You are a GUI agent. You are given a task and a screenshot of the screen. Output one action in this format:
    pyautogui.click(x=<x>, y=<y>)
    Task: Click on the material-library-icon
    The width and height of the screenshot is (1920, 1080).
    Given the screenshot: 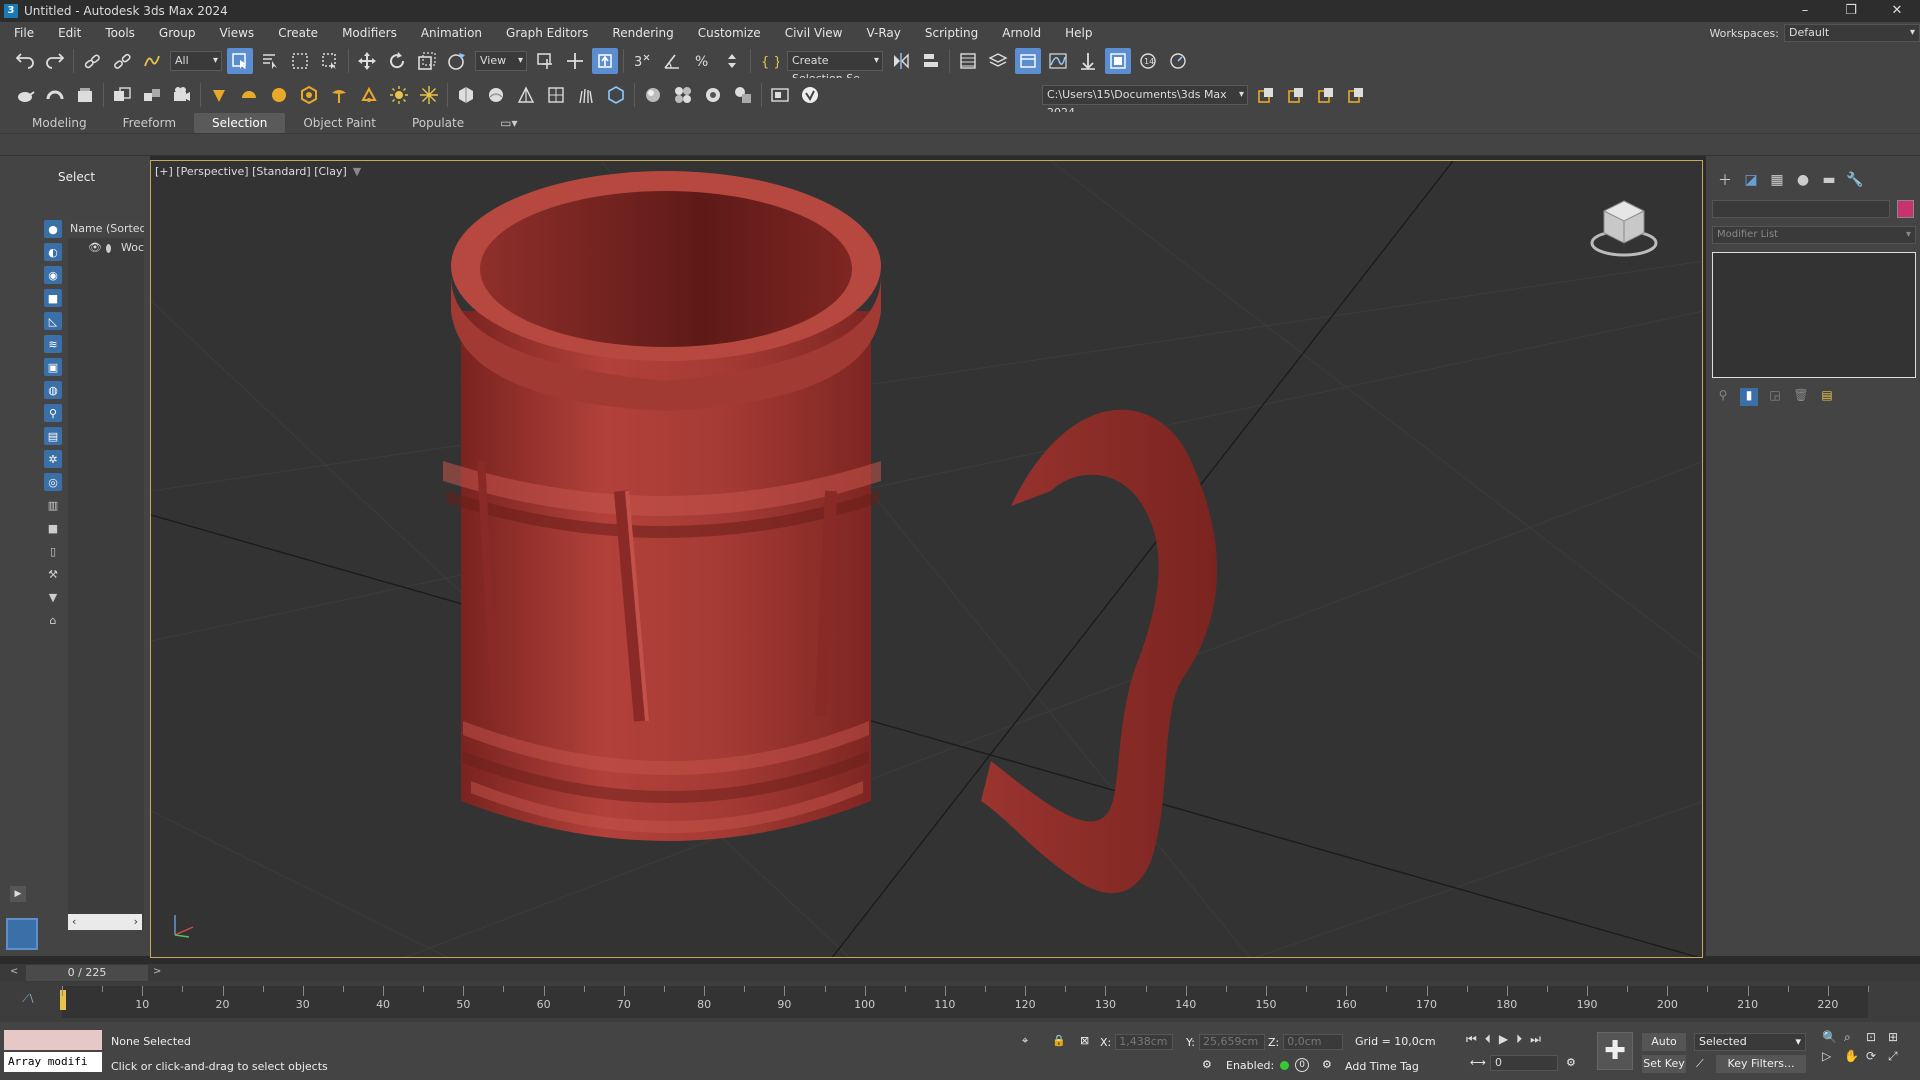 What is the action you would take?
    pyautogui.click(x=683, y=95)
    